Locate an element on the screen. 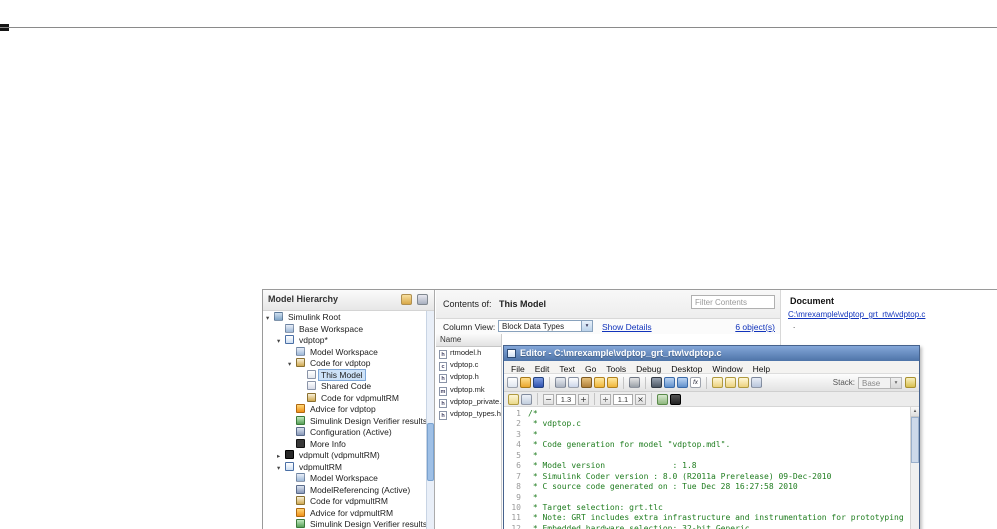  tree-item-label: More Info is located at coordinates (328, 443).